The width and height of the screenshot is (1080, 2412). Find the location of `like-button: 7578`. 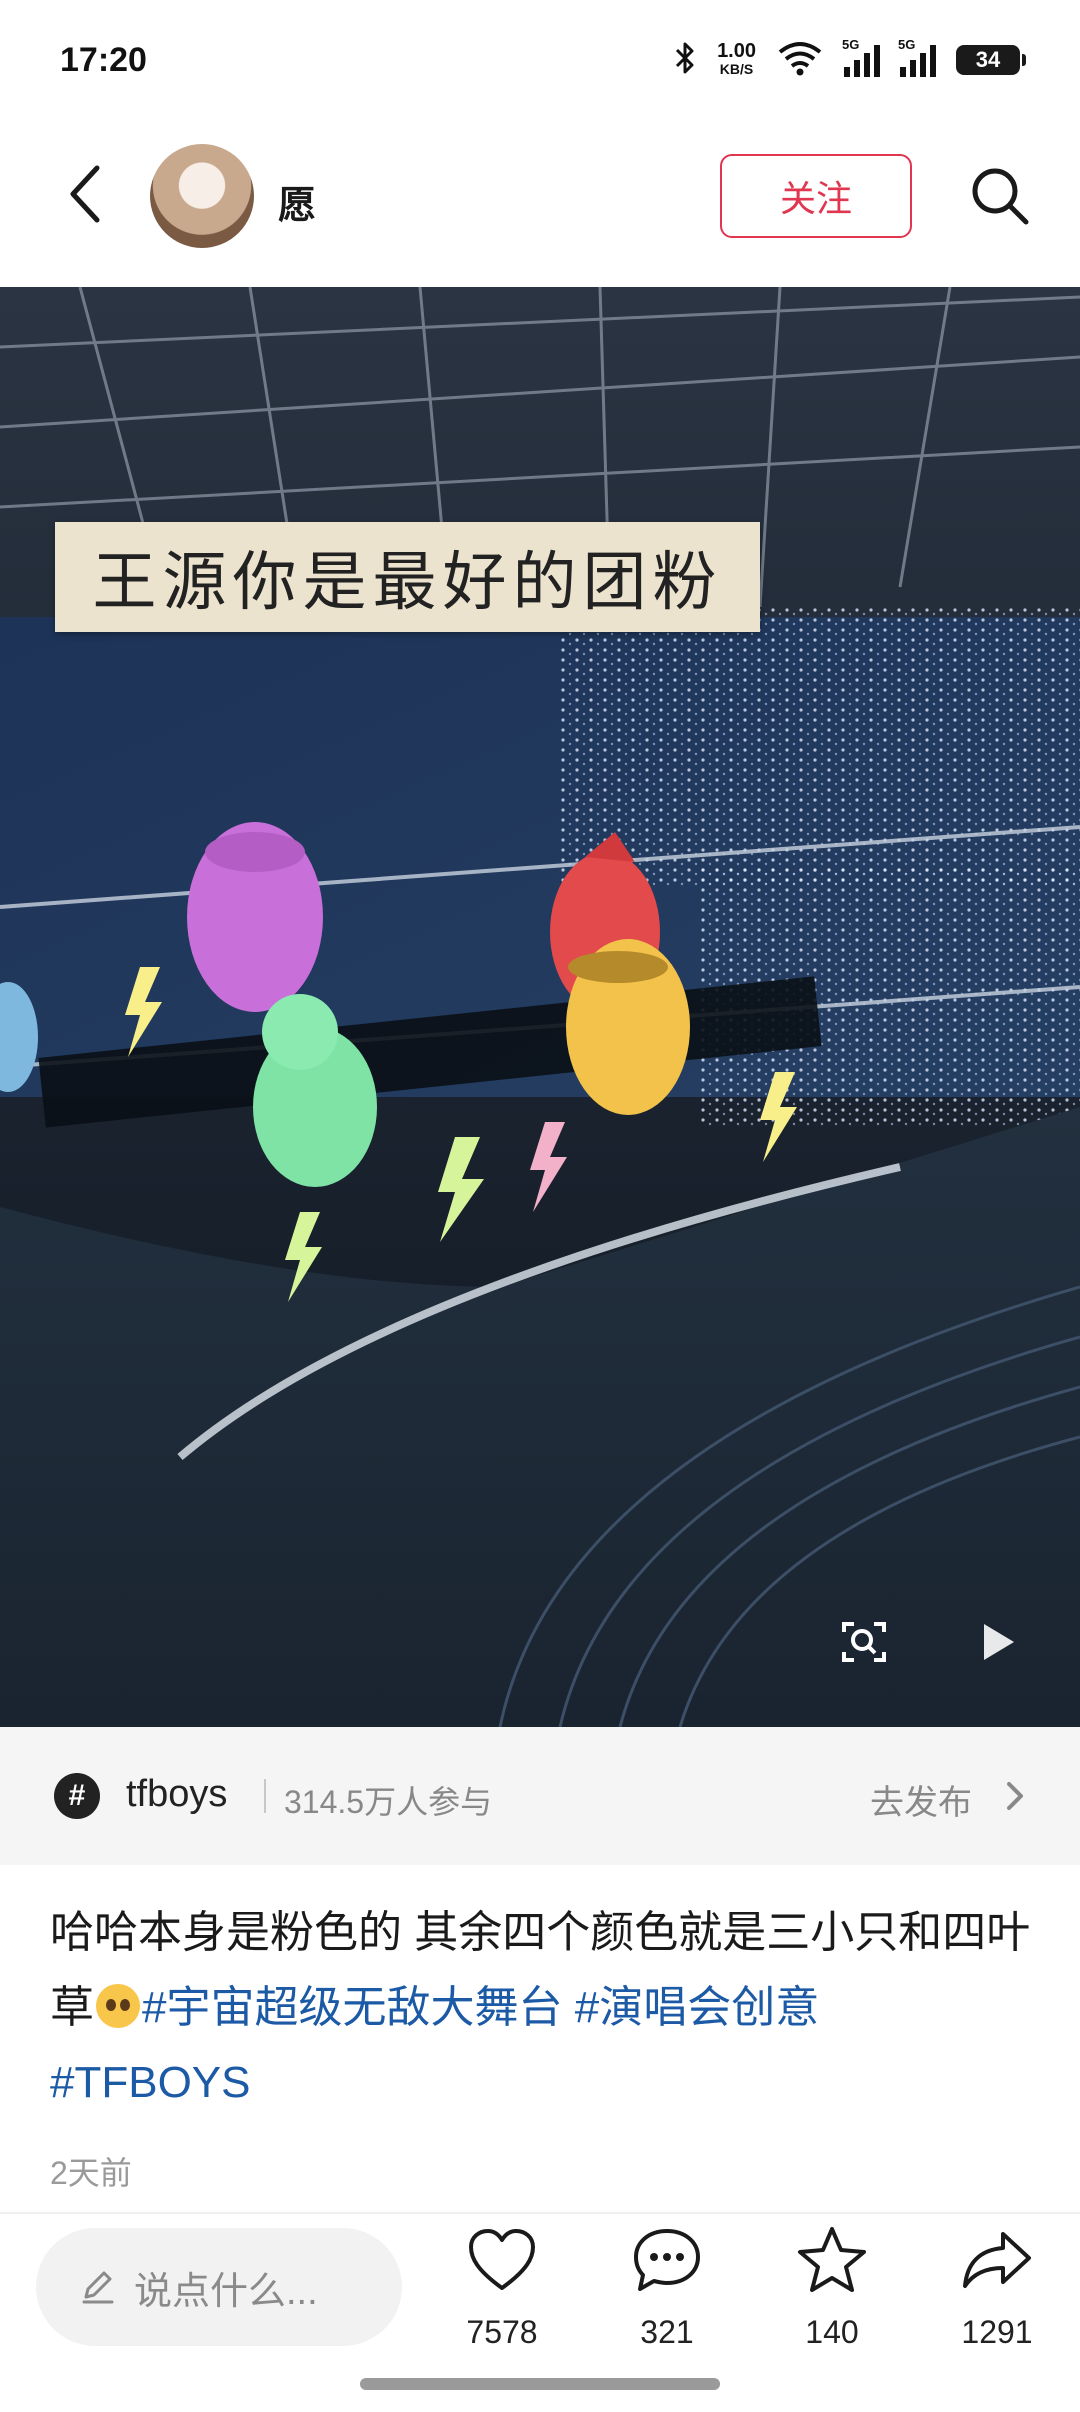

like-button: 7578 is located at coordinates (502, 2292).